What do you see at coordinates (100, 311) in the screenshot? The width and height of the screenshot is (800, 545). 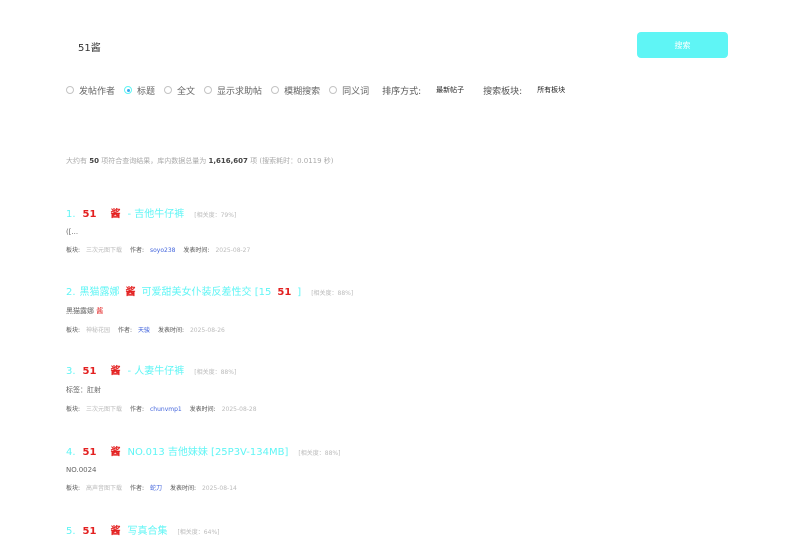 I see `snippet-highlight: 酱` at bounding box center [100, 311].